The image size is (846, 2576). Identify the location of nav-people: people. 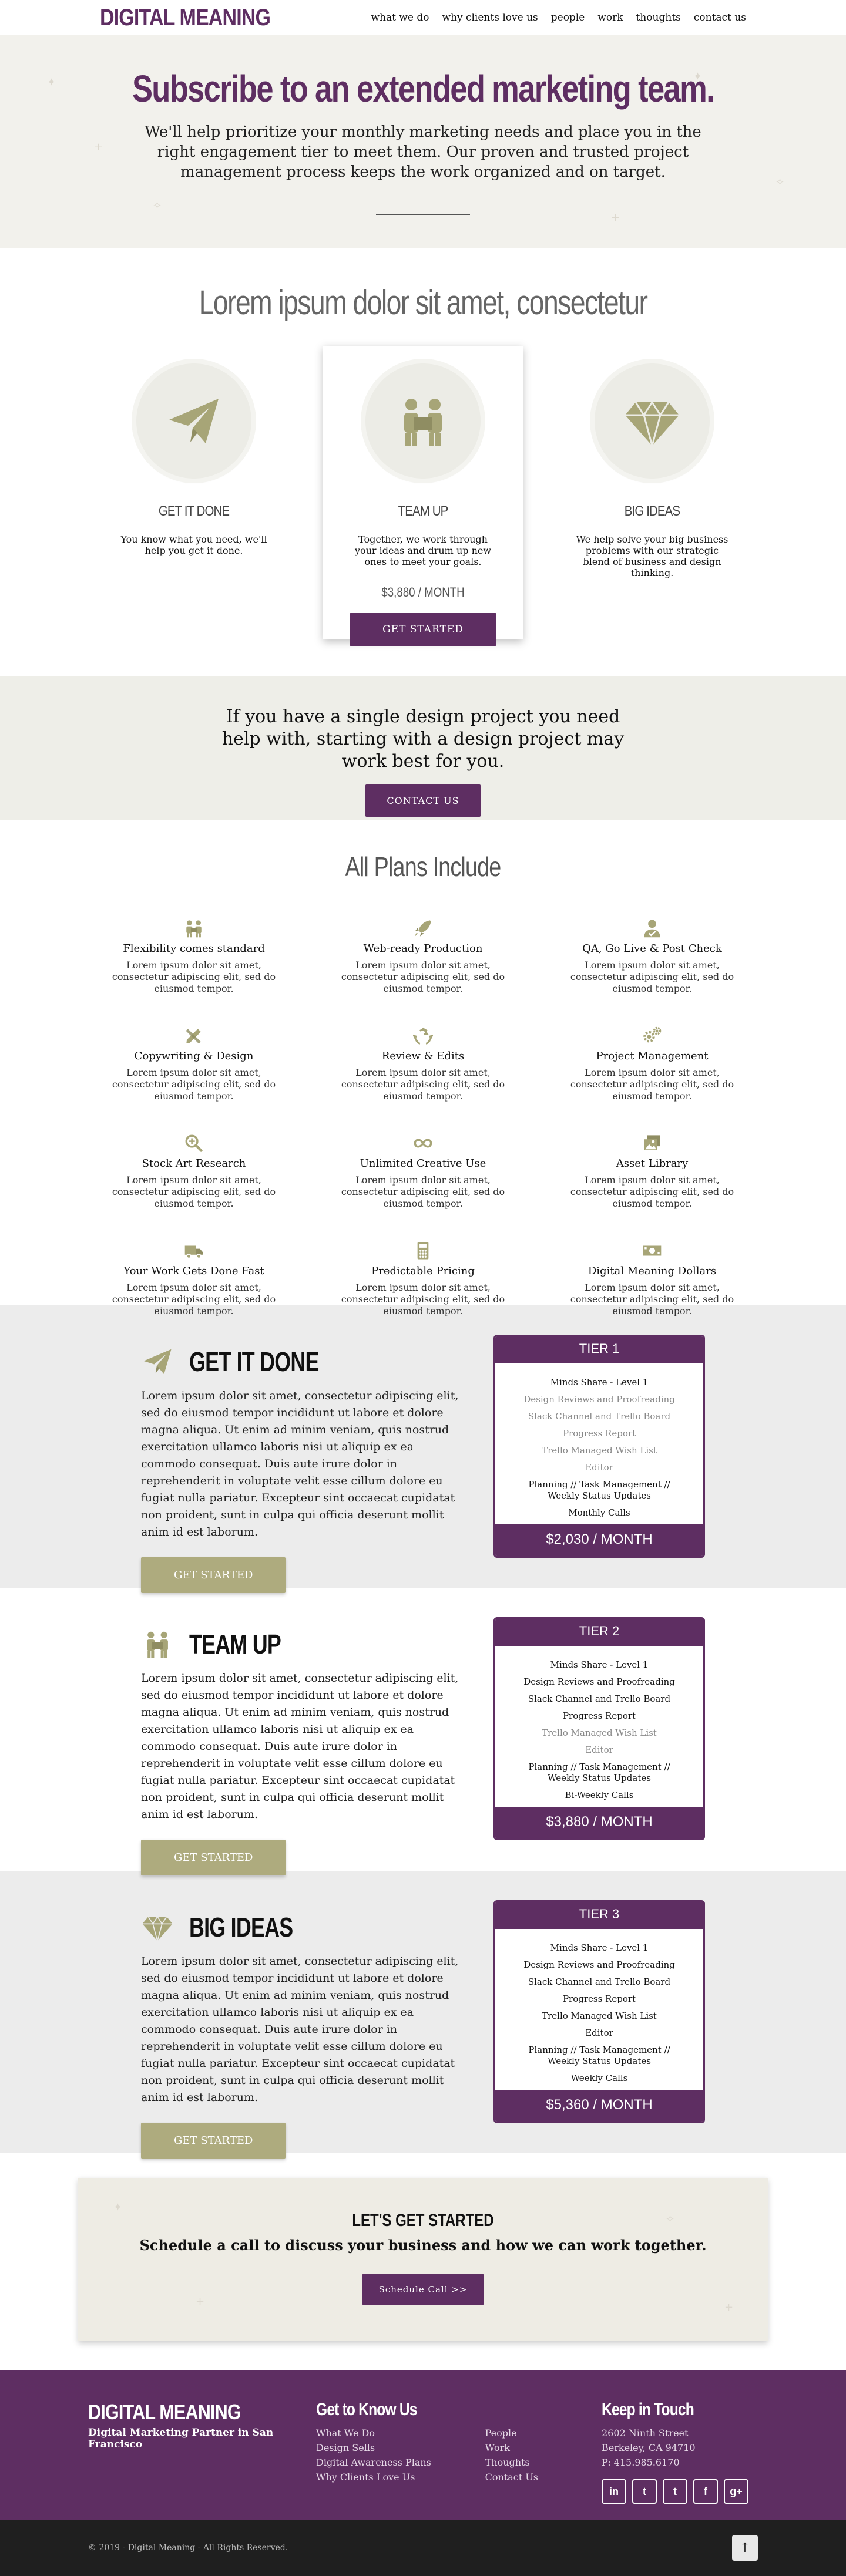
(568, 17).